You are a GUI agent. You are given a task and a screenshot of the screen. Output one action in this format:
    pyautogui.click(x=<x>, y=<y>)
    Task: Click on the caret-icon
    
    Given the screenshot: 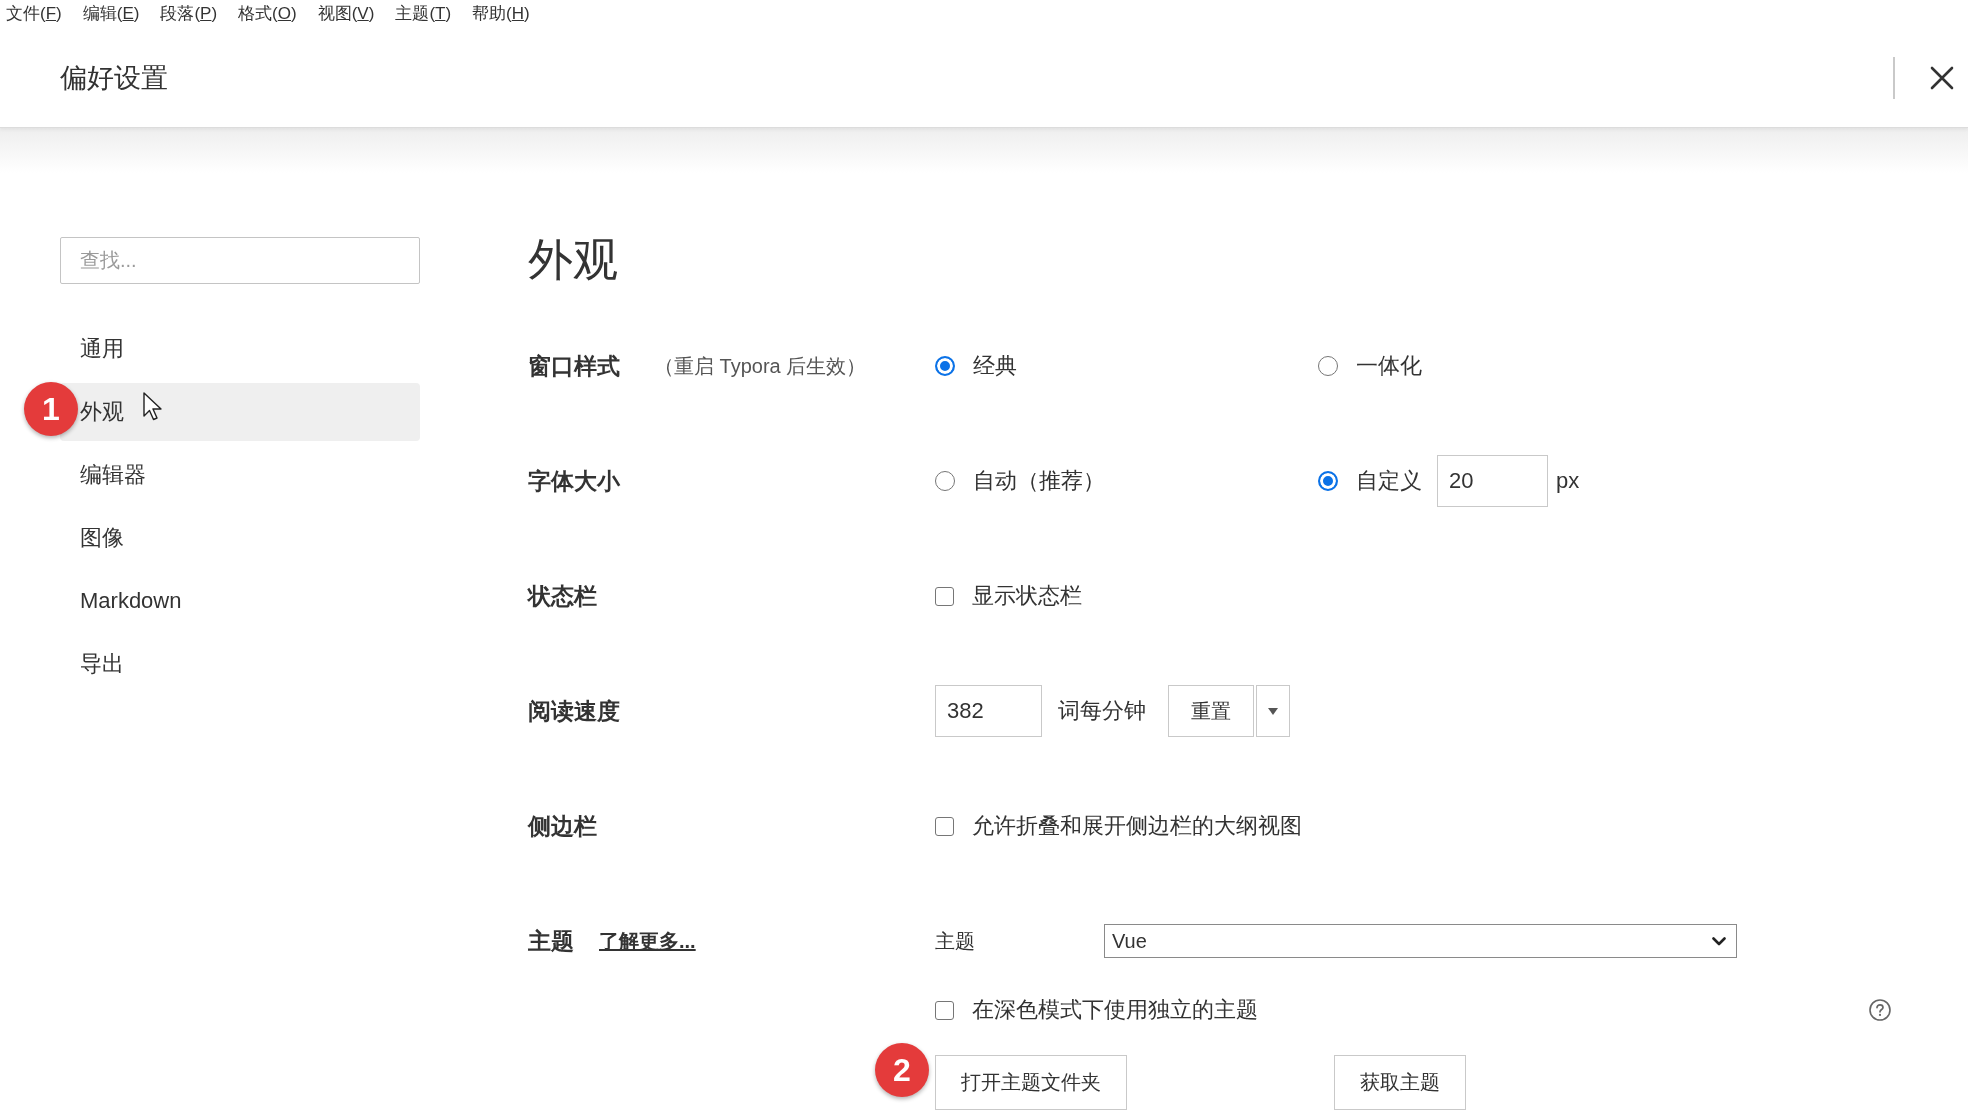 What is the action you would take?
    pyautogui.click(x=1273, y=711)
    